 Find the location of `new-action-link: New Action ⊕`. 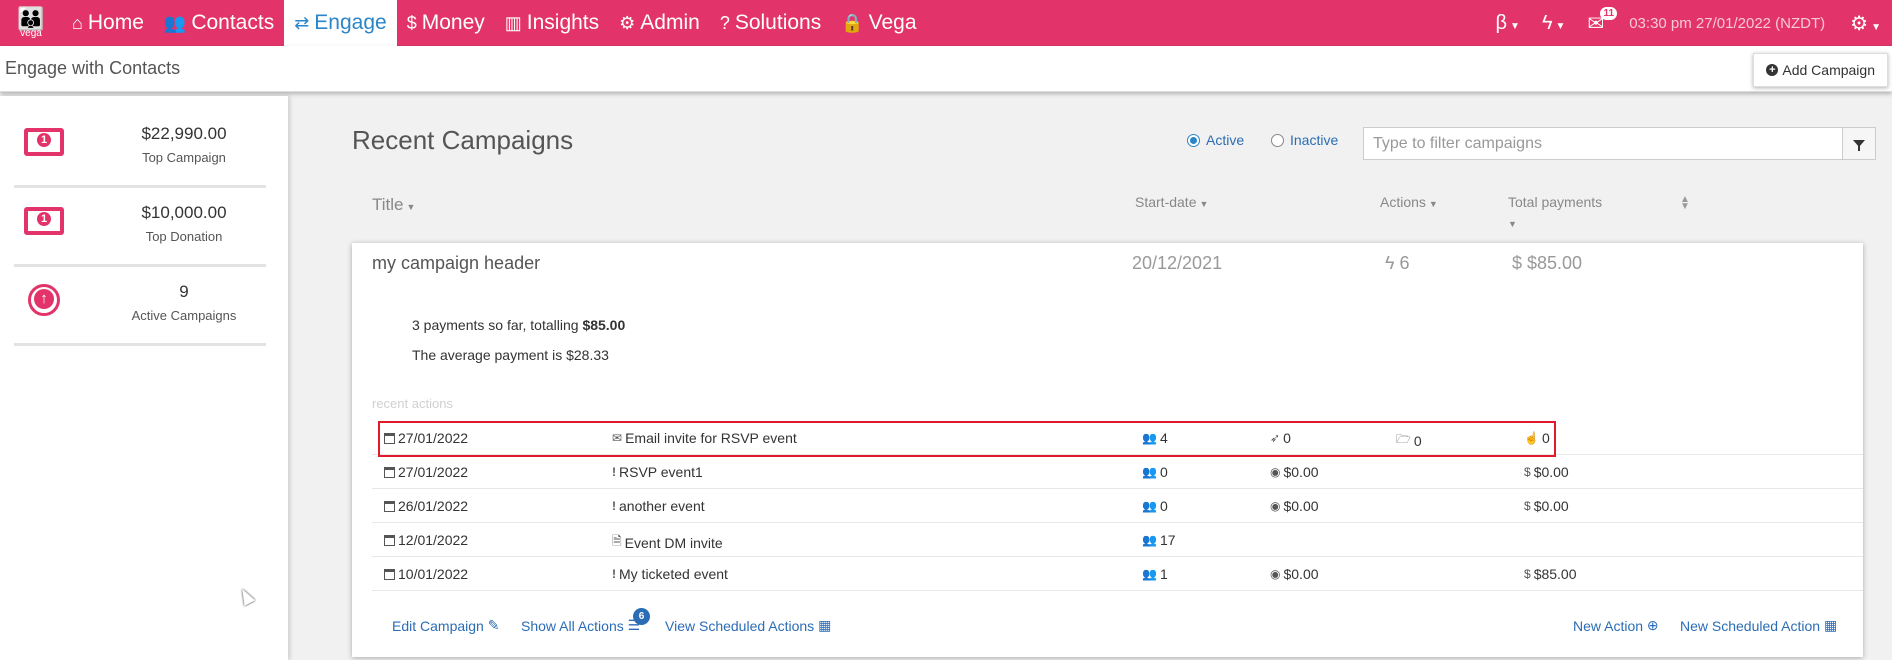

new-action-link: New Action ⊕ is located at coordinates (1616, 625).